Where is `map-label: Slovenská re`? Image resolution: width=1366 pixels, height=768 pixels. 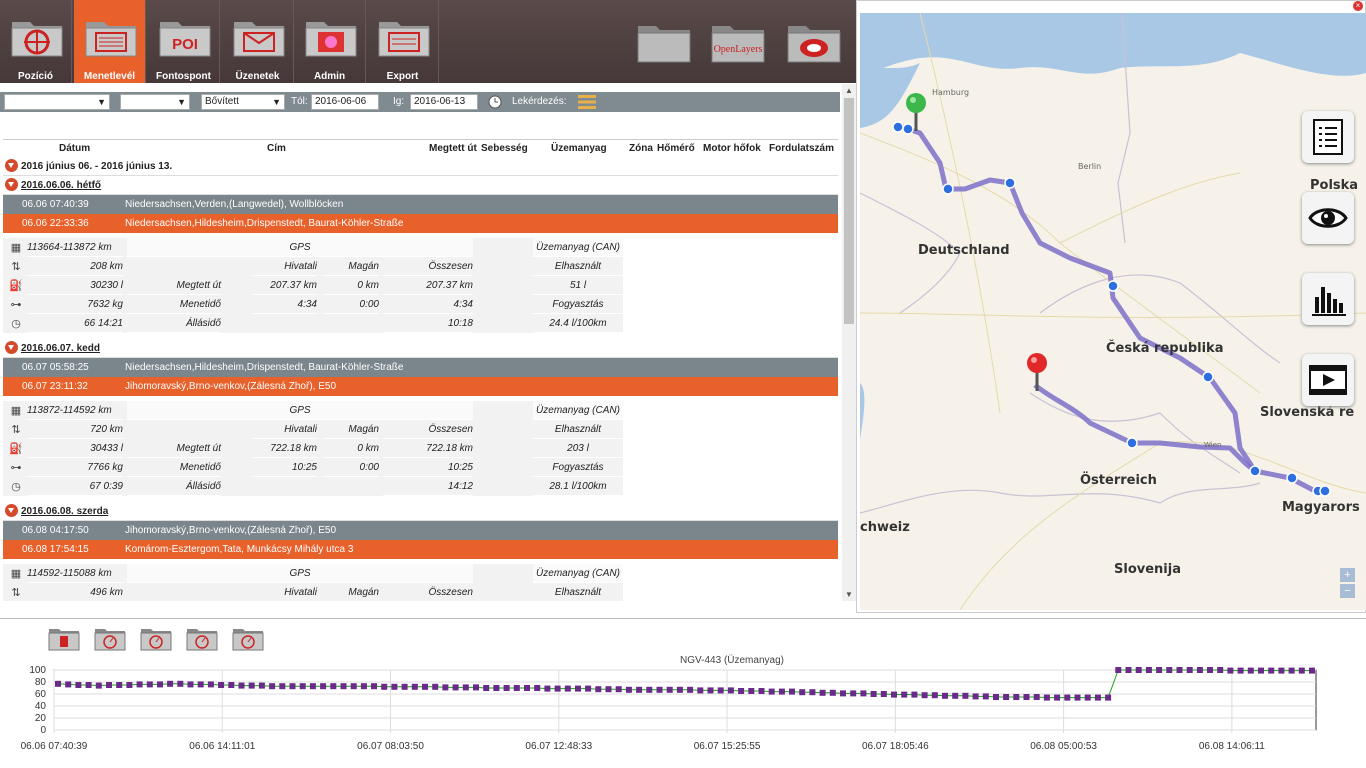
map-label: Slovenská re is located at coordinates (1307, 412).